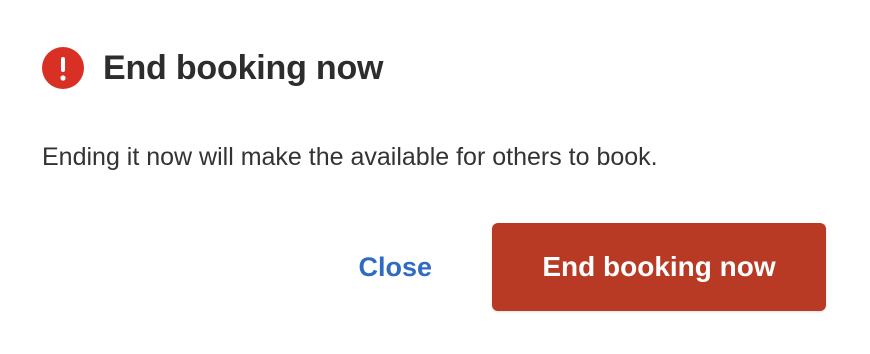 Image resolution: width=870 pixels, height=354 pixels. Describe the element at coordinates (243, 68) in the screenshot. I see `dialog-title: End booking now` at that location.